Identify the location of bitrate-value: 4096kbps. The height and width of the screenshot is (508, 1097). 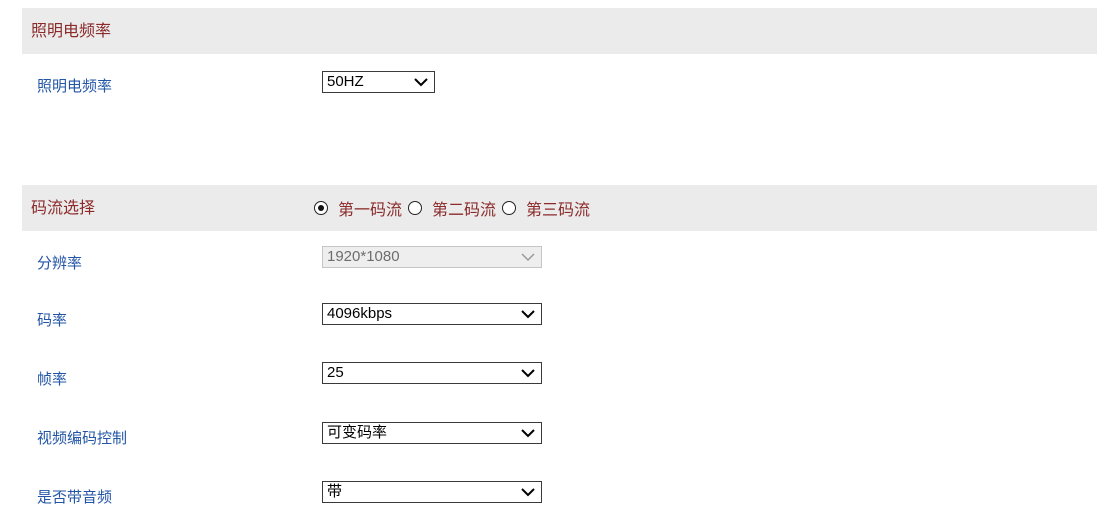
(360, 313).